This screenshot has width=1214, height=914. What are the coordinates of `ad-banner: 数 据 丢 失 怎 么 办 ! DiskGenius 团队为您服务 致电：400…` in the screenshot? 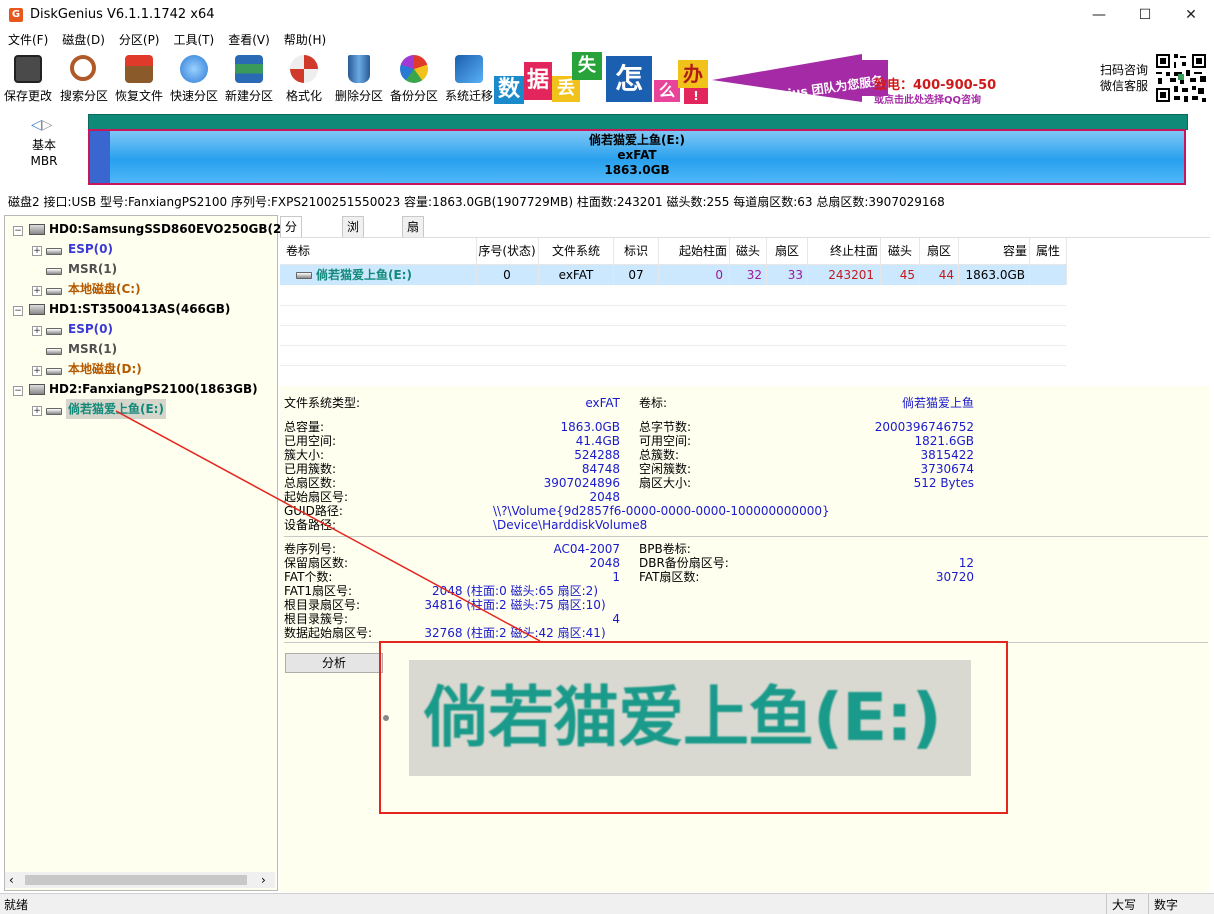 It's located at (745, 78).